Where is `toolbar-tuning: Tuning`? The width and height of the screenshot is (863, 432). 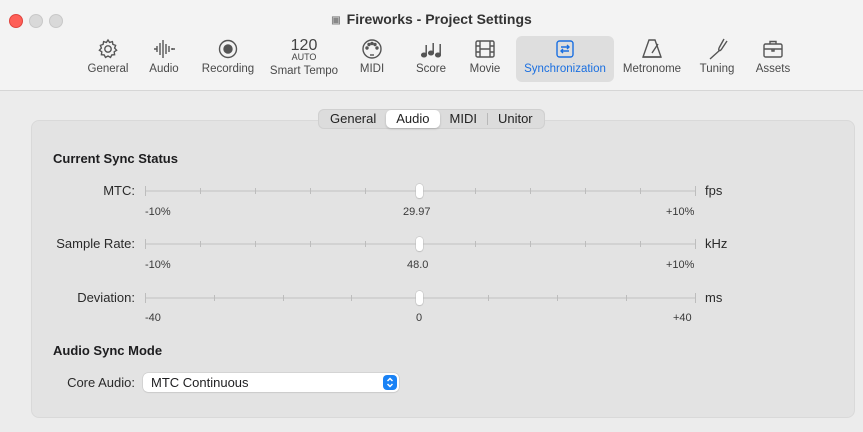 toolbar-tuning: Tuning is located at coordinates (717, 59).